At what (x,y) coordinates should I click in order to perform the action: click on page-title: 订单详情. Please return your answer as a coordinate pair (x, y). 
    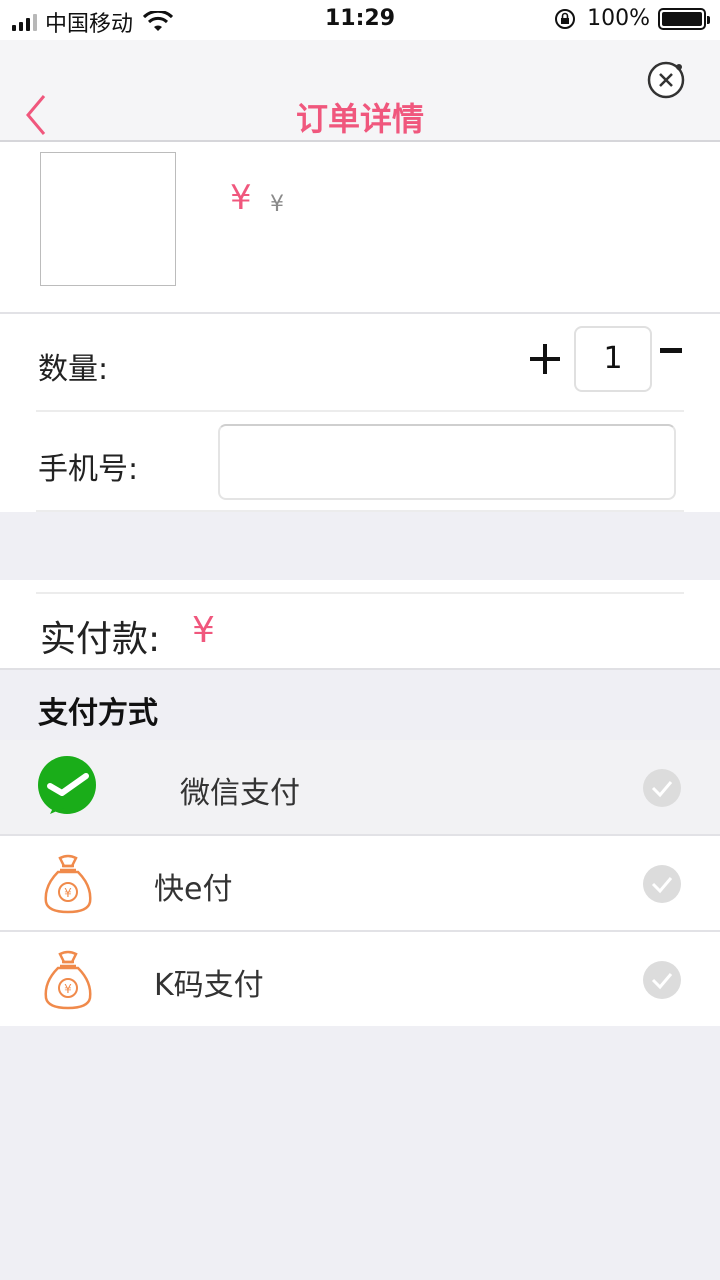
    Looking at the image, I should click on (359, 119).